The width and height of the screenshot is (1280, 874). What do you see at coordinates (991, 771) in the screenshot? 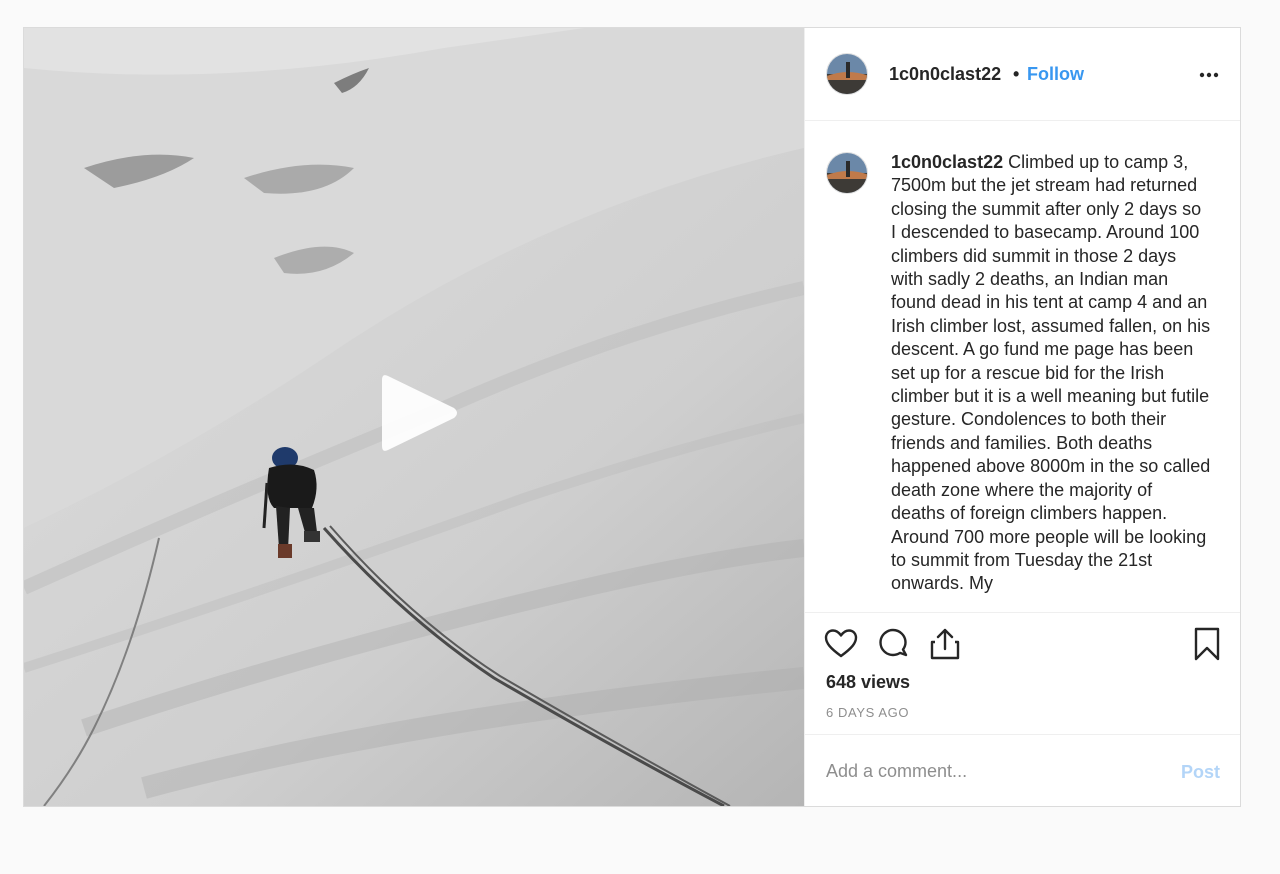
I see `comment-input` at bounding box center [991, 771].